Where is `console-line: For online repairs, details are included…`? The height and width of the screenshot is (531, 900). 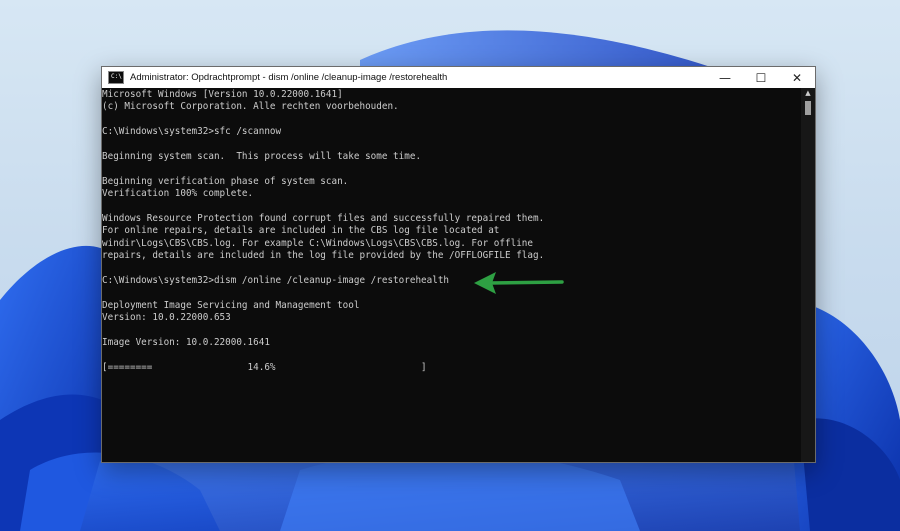 console-line: For online repairs, details are included… is located at coordinates (301, 231).